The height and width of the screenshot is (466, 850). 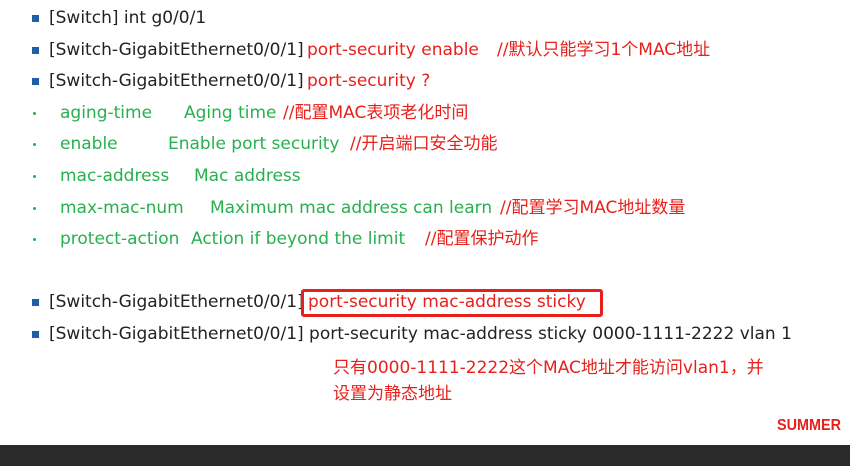 I want to click on option-name: aging-time, so click(x=106, y=113).